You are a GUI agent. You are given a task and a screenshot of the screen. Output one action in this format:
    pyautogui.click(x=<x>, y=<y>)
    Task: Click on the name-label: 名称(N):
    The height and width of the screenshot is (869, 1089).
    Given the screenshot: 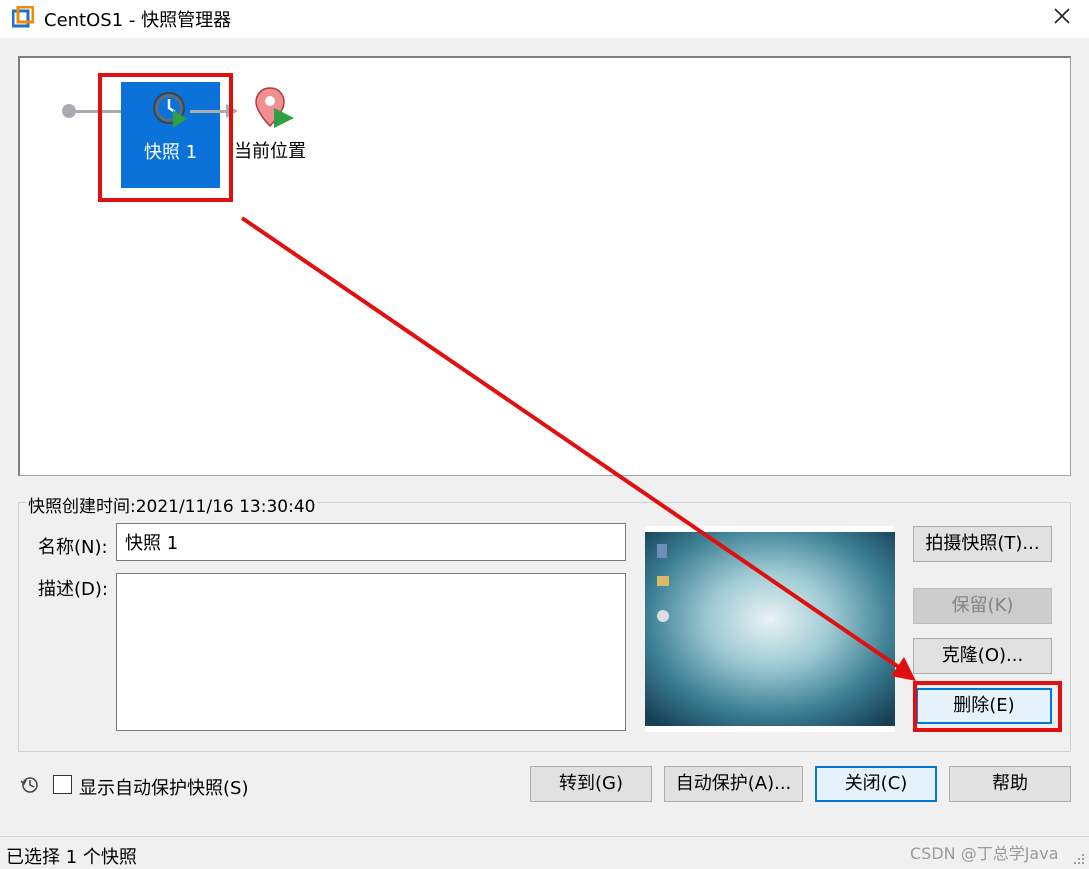 What is the action you would take?
    pyautogui.click(x=73, y=547)
    